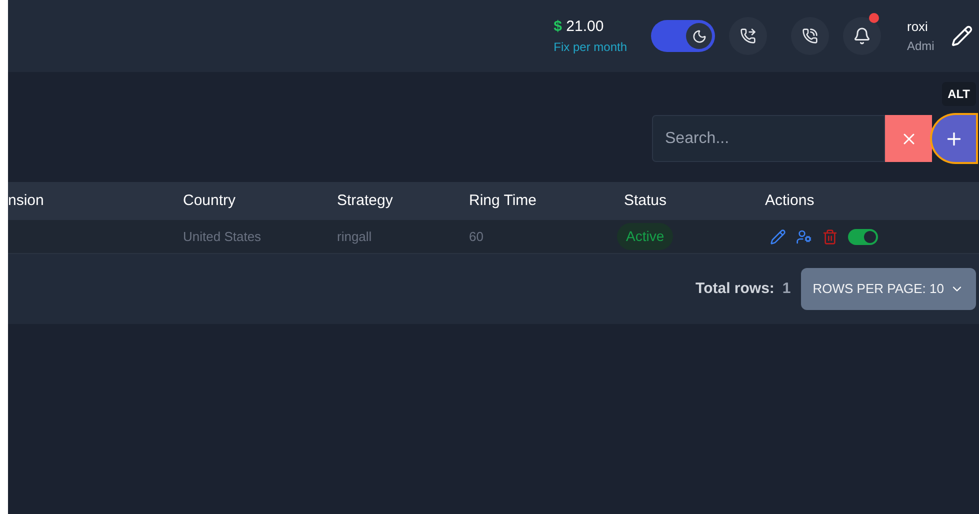 The height and width of the screenshot is (514, 979). I want to click on column-header: nsion, so click(26, 200).